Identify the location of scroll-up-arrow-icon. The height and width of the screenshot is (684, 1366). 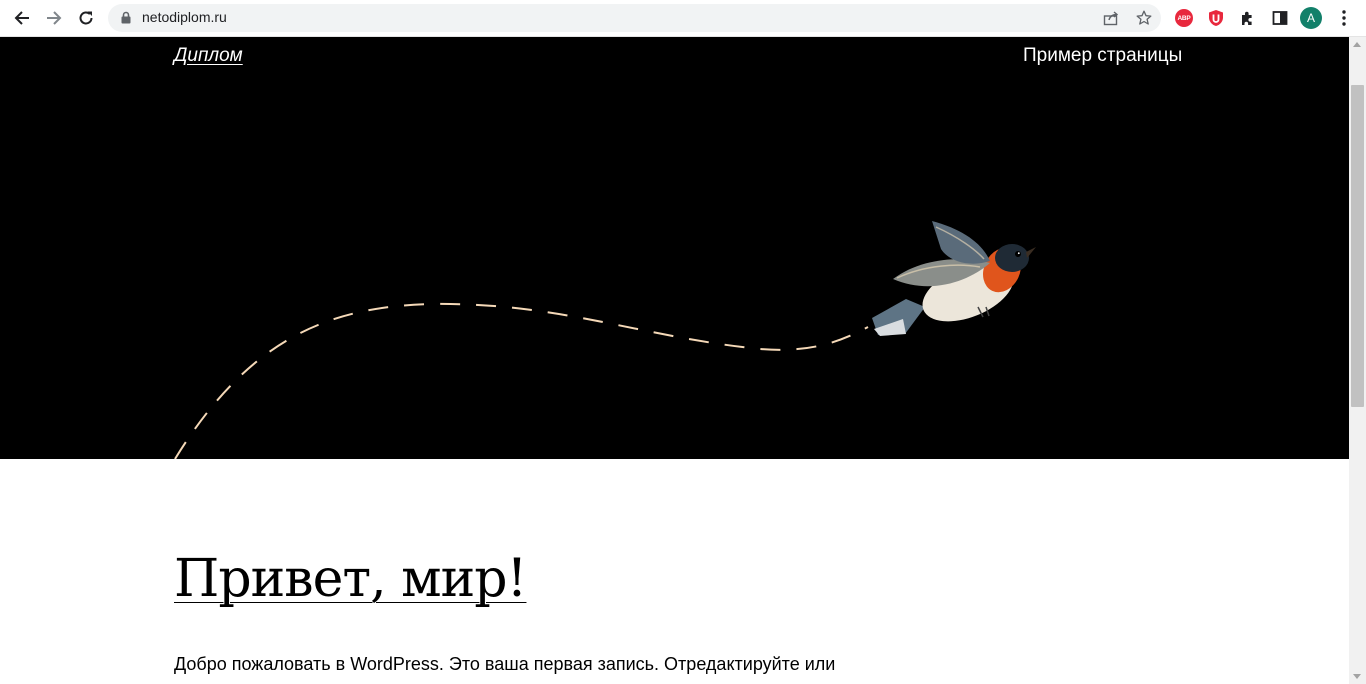
(1357, 44).